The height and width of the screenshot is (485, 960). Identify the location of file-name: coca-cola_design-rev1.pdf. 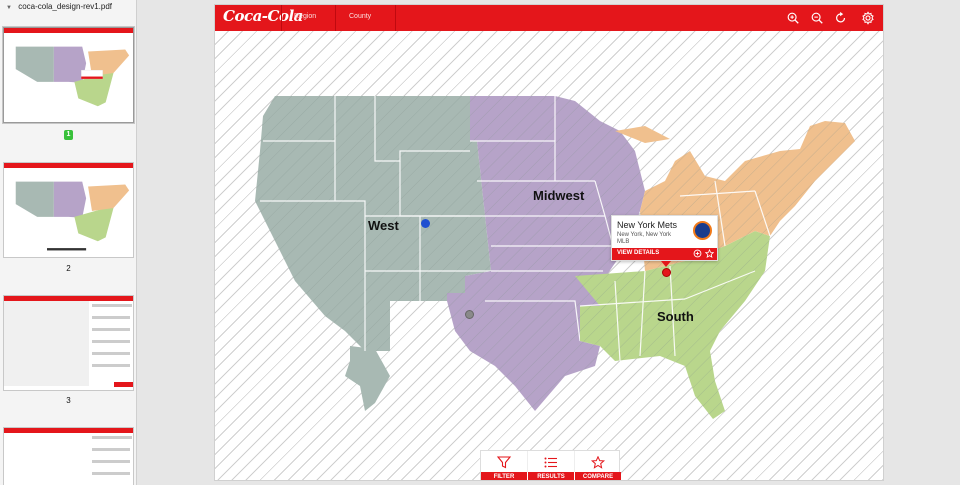
(65, 6).